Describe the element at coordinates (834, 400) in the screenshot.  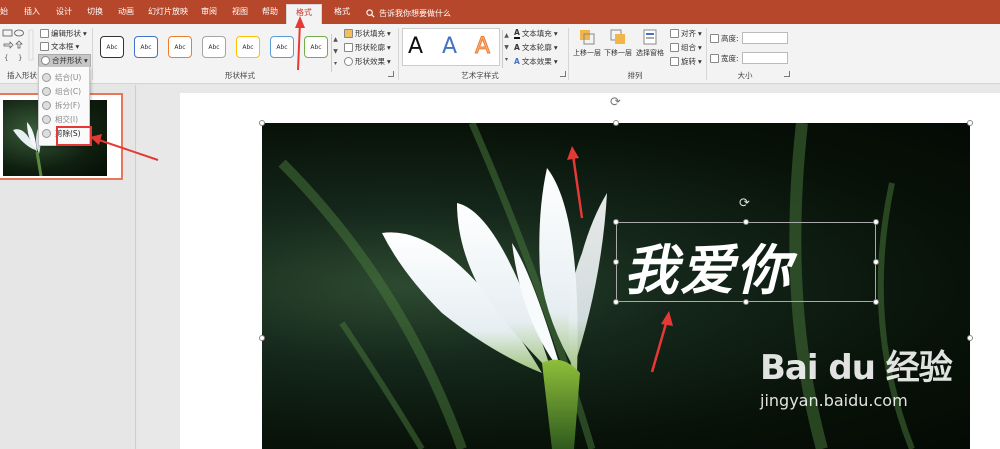
I see `watermark-url: jingyan.baidu.com` at that location.